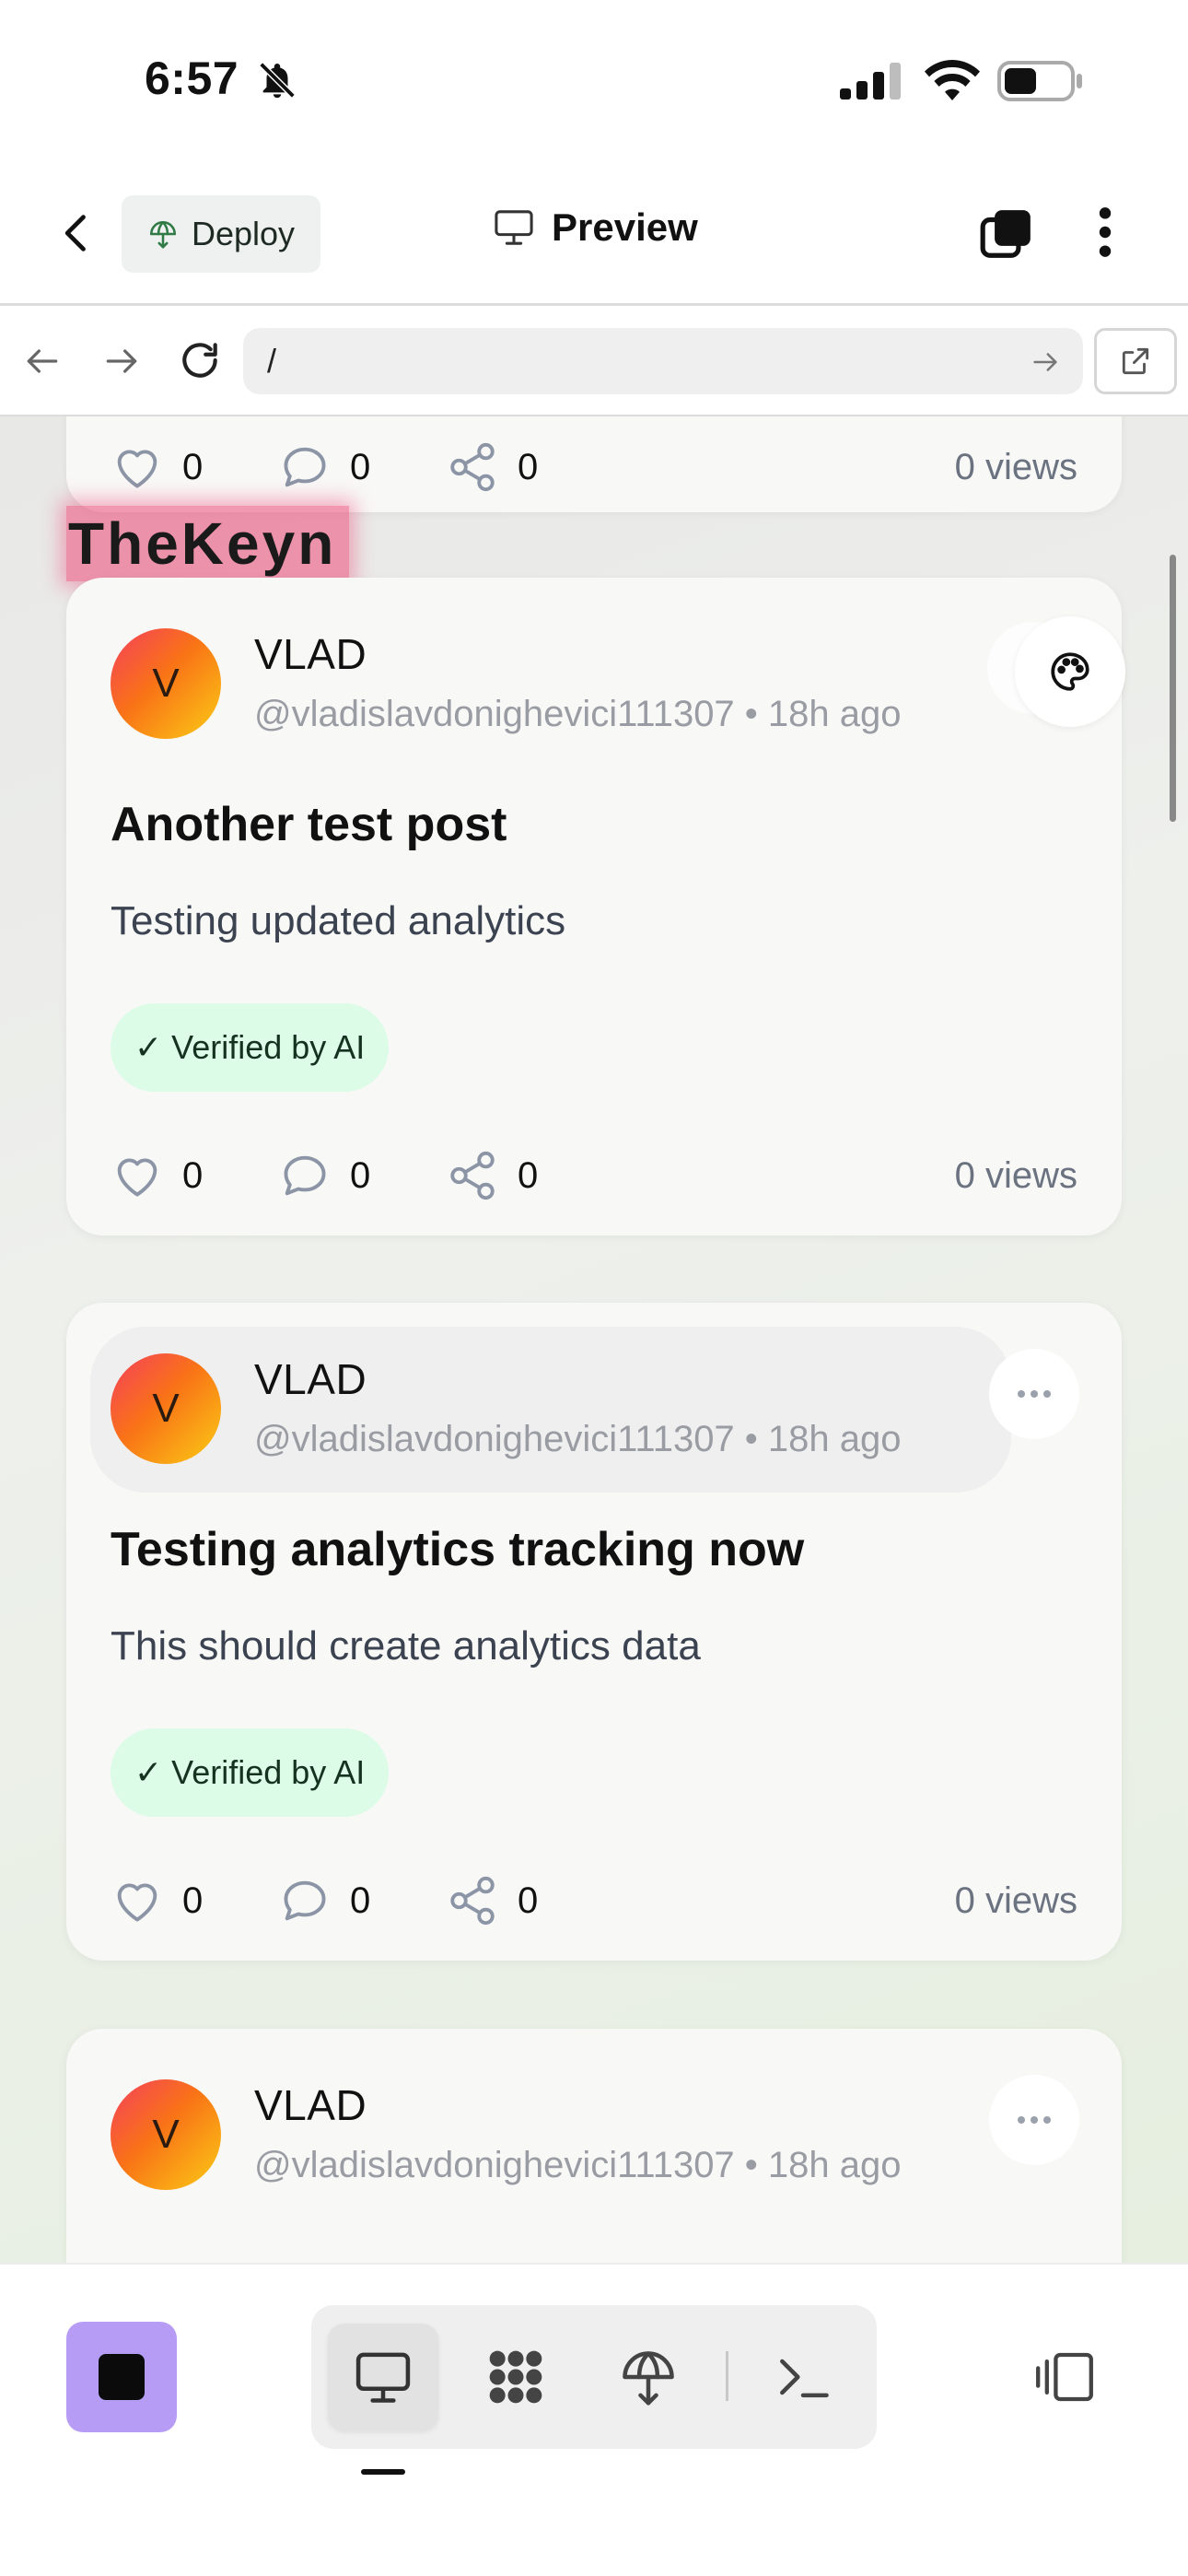  Describe the element at coordinates (1105, 232) in the screenshot. I see `more-vertical-icon` at that location.